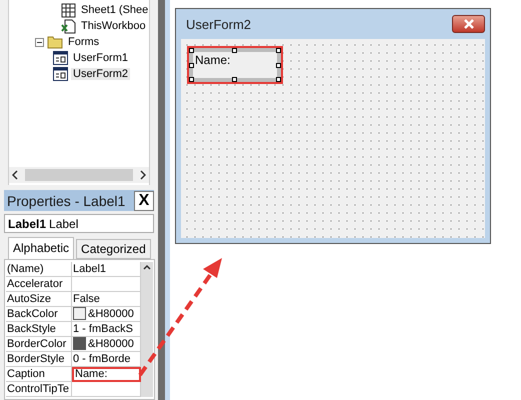  What do you see at coordinates (89, 268) in the screenshot?
I see `value-text: Label1` at bounding box center [89, 268].